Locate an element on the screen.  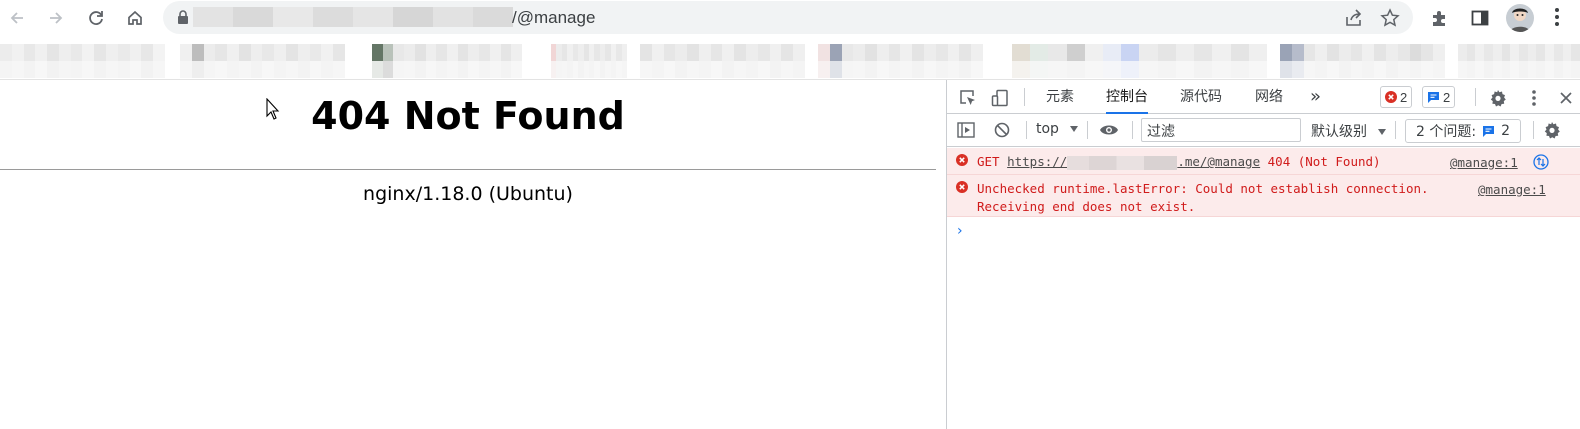
log-level-value: 默认级别 is located at coordinates (1339, 132).